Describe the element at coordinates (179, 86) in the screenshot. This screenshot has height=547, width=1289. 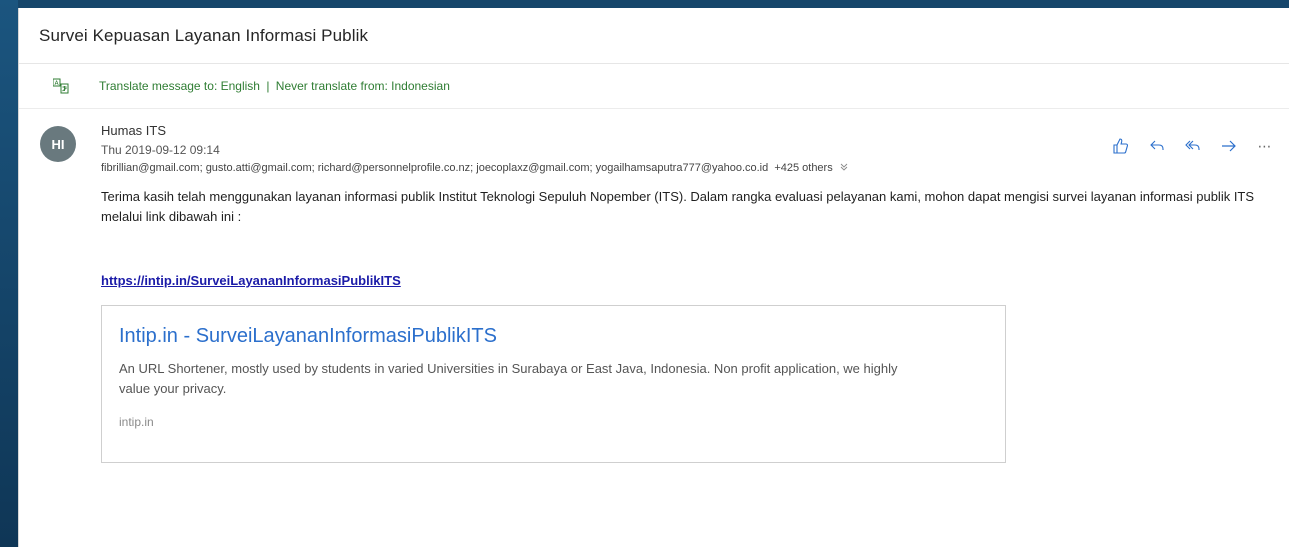
I see `translate-message-link: Translate message to: English` at that location.